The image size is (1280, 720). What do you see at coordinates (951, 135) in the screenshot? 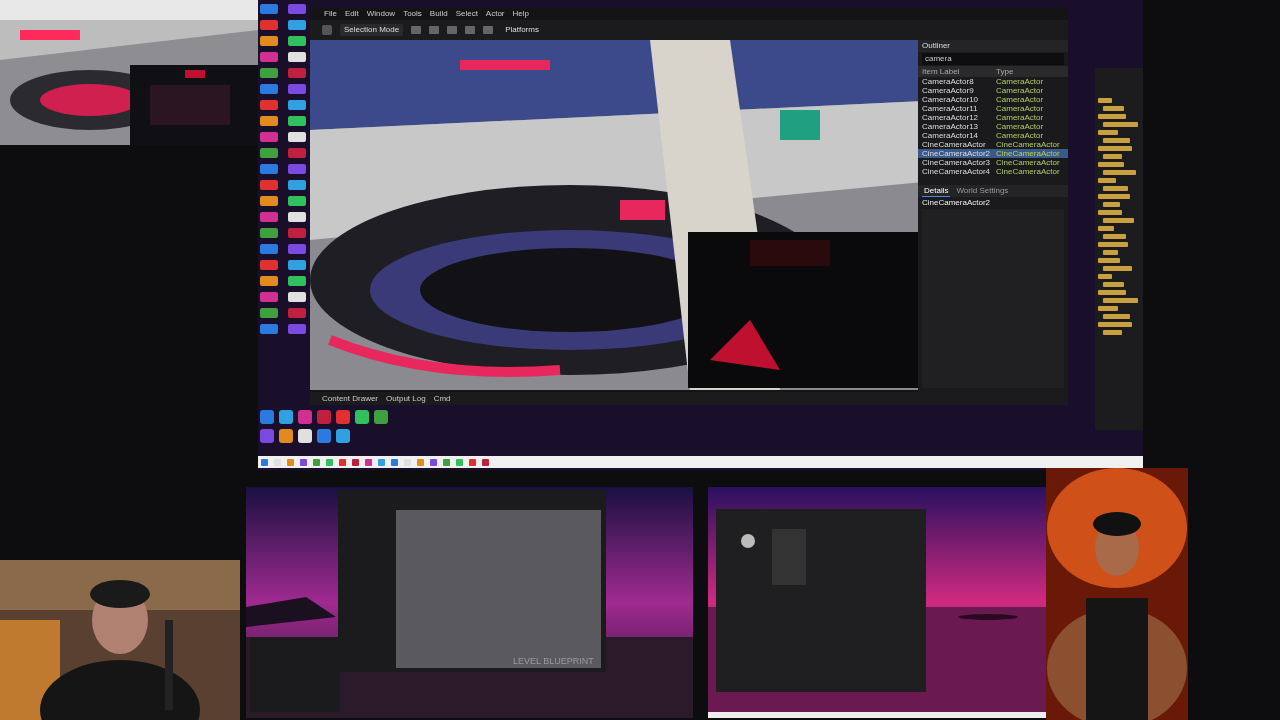
I see `item-label: CameraActor14` at bounding box center [951, 135].